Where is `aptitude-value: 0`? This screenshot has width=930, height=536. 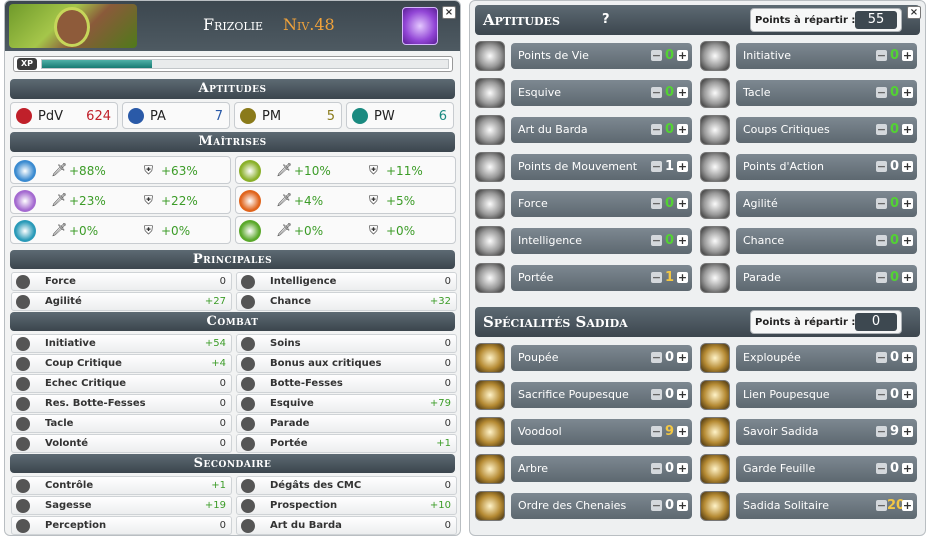 aptitude-value: 0 is located at coordinates (894, 240).